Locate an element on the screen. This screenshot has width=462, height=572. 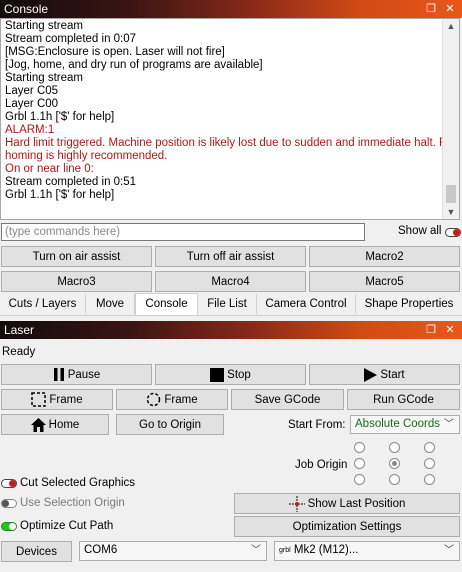
stop-button: Stop is located at coordinates (230, 374).